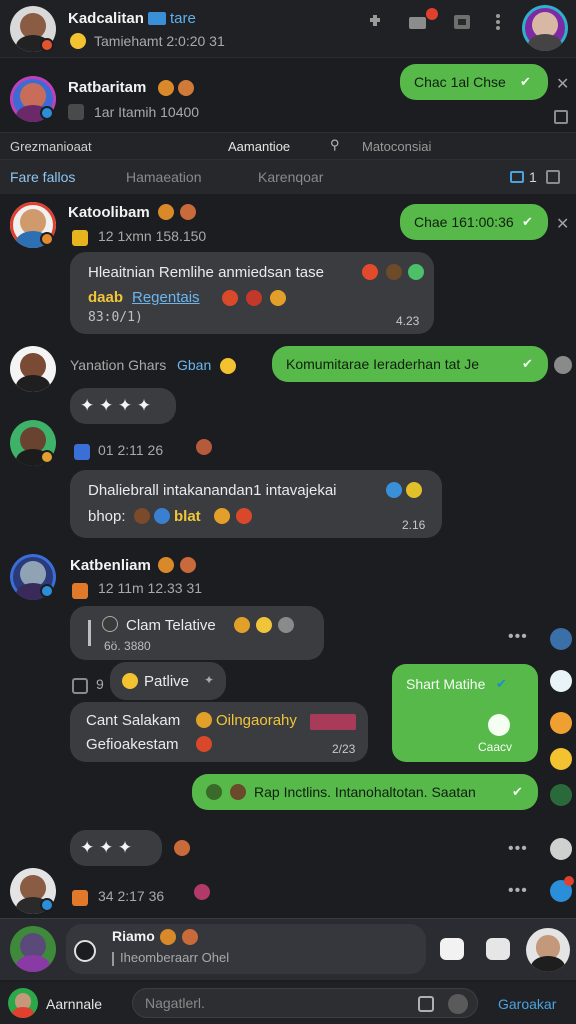 The width and height of the screenshot is (576, 1024). What do you see at coordinates (85, 951) in the screenshot?
I see `voice-icon` at bounding box center [85, 951].